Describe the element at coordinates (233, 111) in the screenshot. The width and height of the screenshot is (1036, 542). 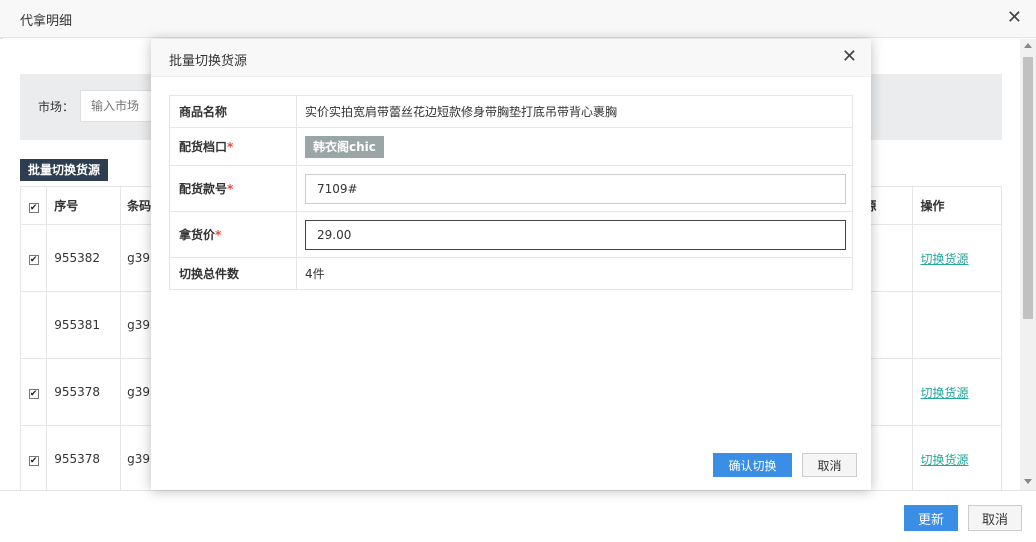
I see `product-name-label: 商品名称` at that location.